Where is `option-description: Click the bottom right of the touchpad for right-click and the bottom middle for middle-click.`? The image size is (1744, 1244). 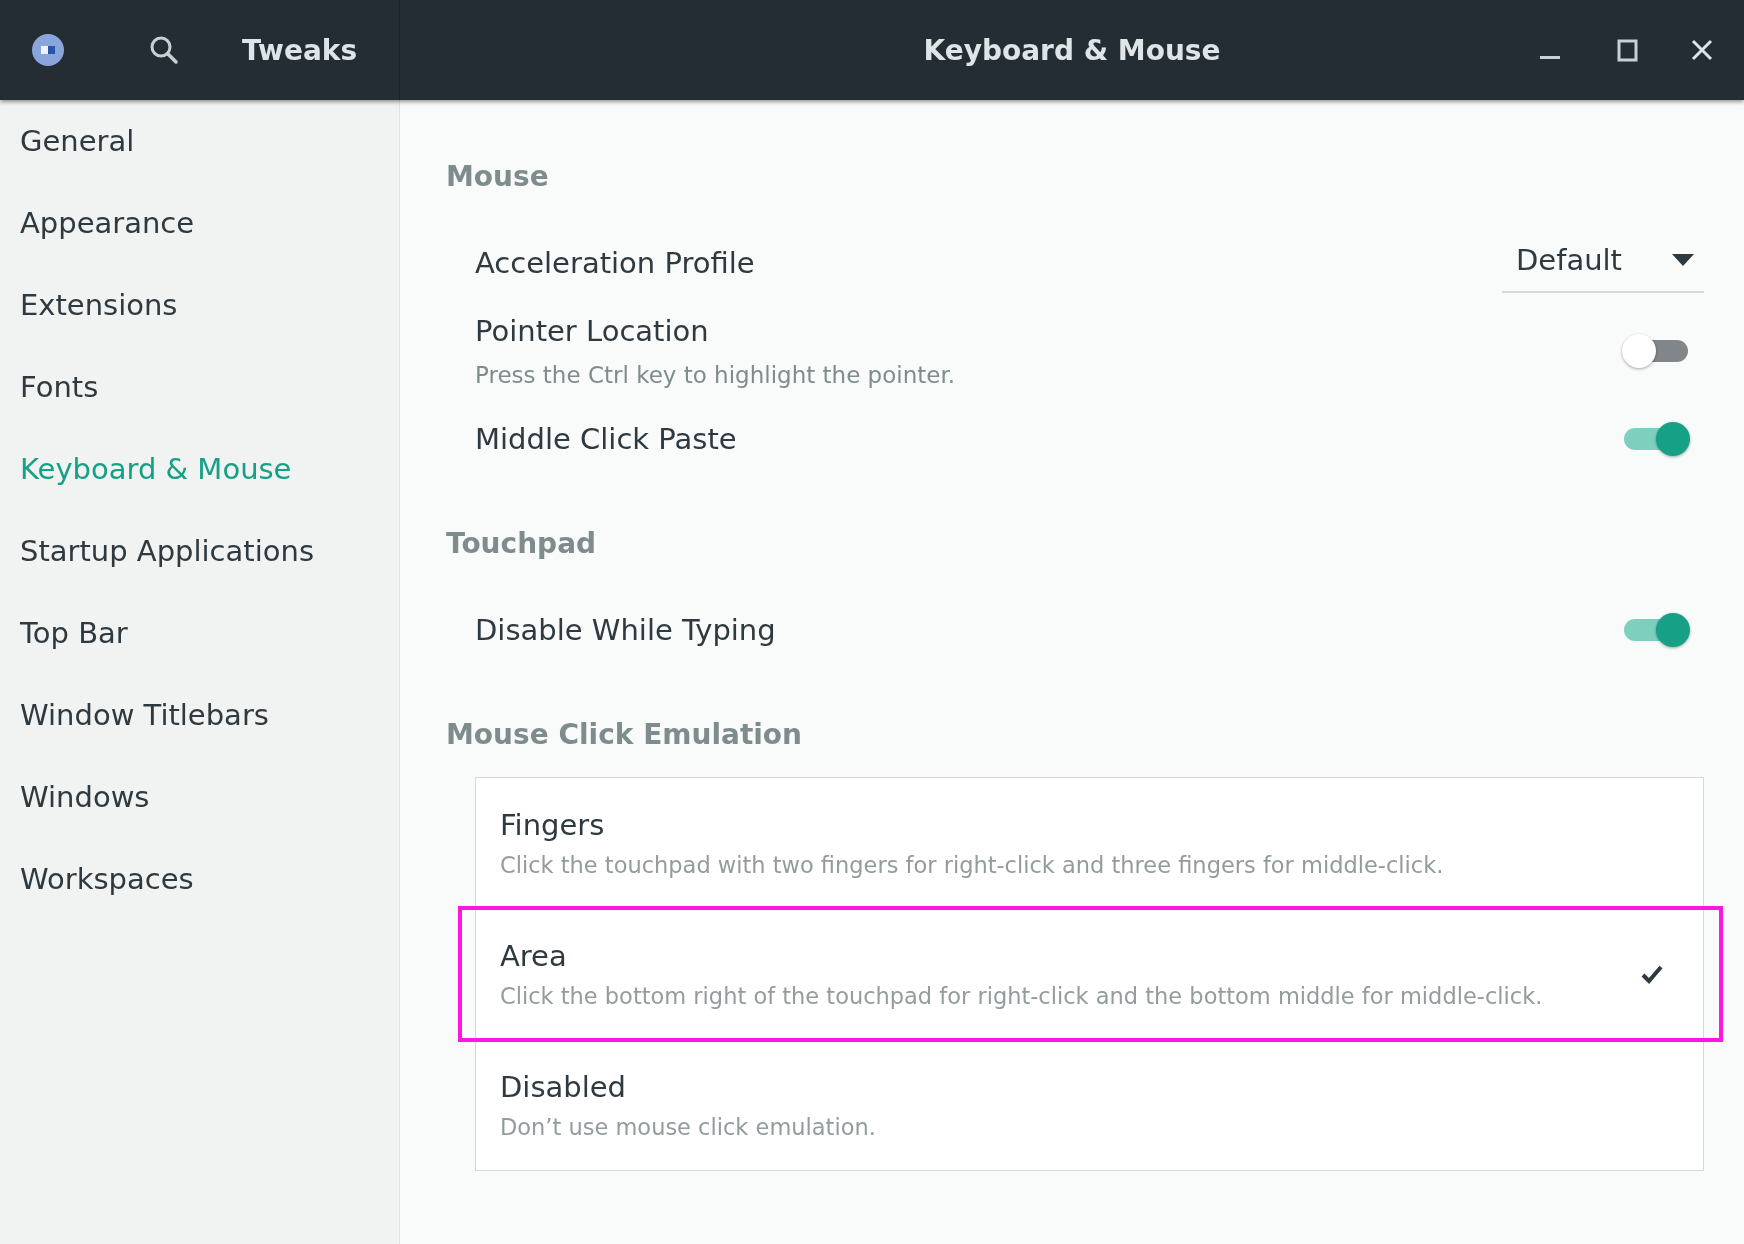
option-description: Click the bottom right of the touchpad for right-click and the bottom middle for middle-click. is located at coordinates (1021, 996).